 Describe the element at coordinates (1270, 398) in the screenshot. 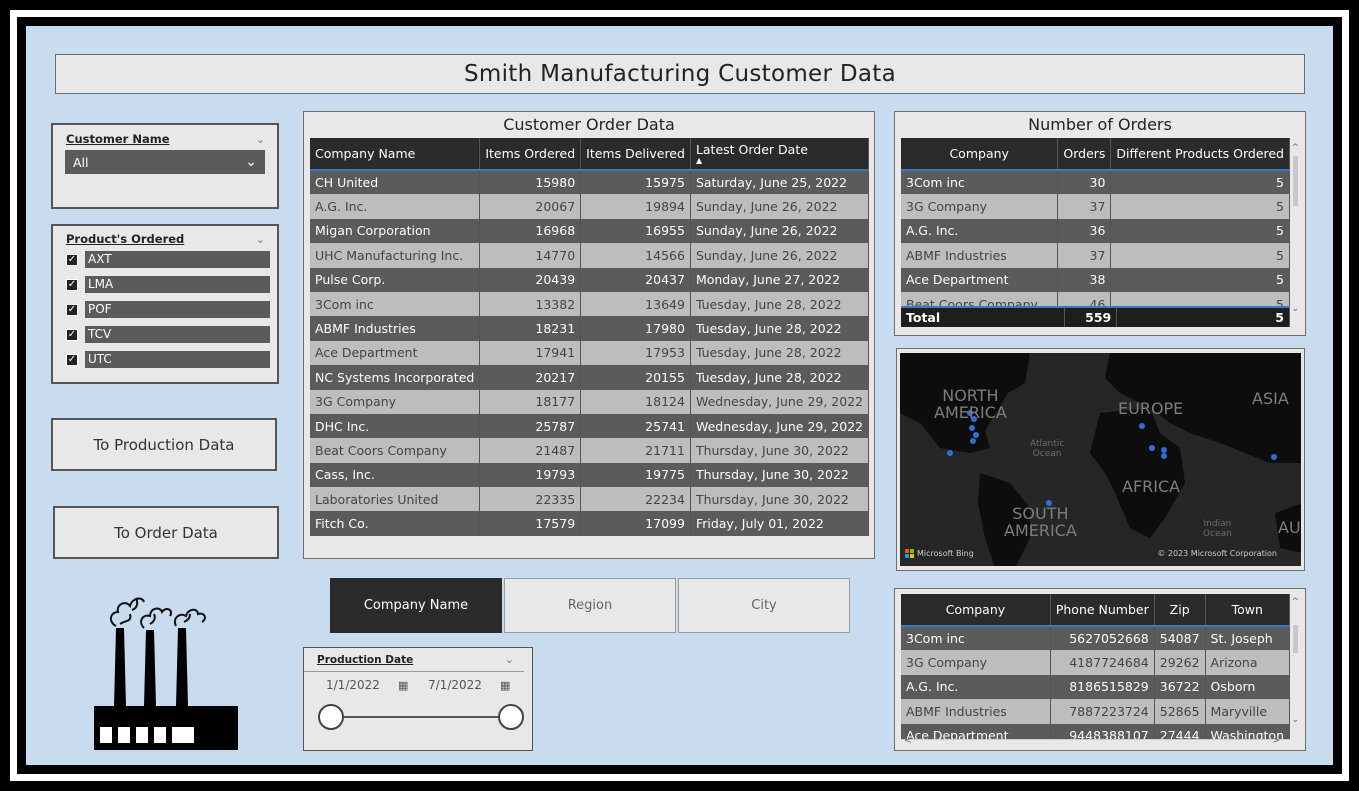

I see `map-label-asia: ASIA` at that location.